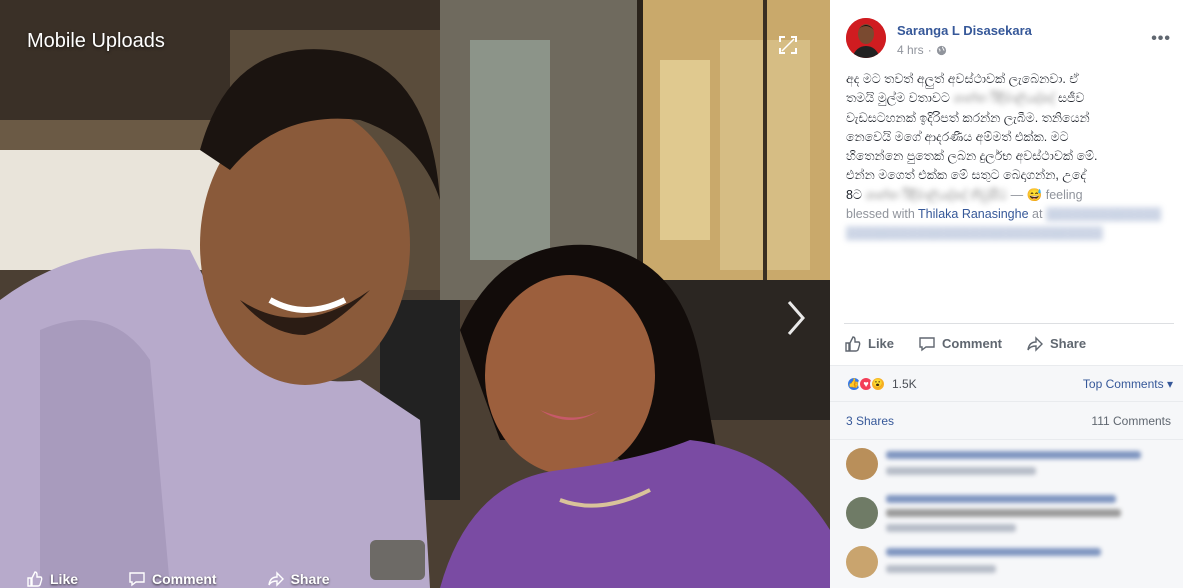 The width and height of the screenshot is (1183, 588). I want to click on top-comments-label: Top Comments, so click(1123, 383).